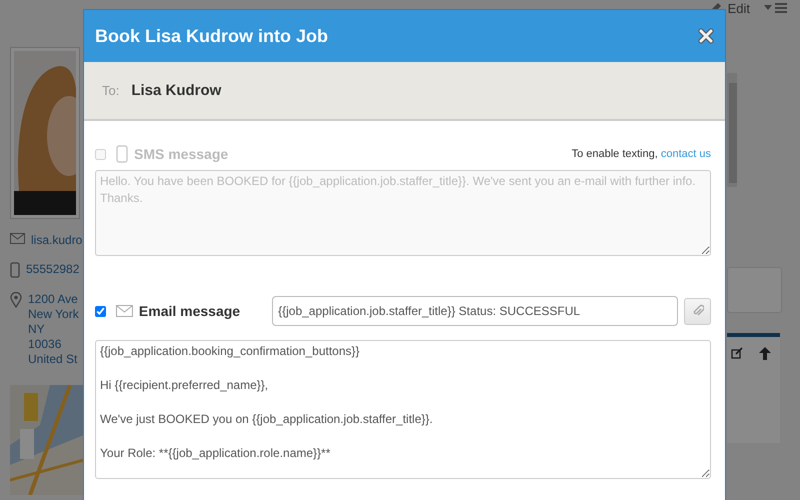 This screenshot has width=800, height=500. I want to click on phone-number: 55552982, so click(53, 269).